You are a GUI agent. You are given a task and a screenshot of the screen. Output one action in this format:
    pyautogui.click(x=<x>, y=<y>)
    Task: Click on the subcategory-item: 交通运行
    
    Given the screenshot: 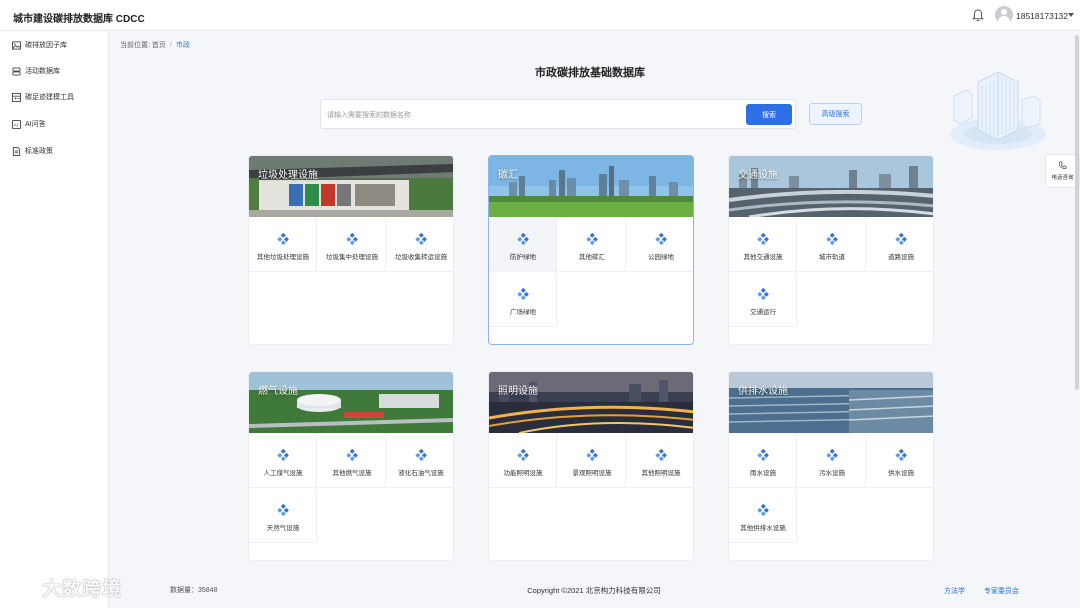 What is the action you would take?
    pyautogui.click(x=763, y=300)
    